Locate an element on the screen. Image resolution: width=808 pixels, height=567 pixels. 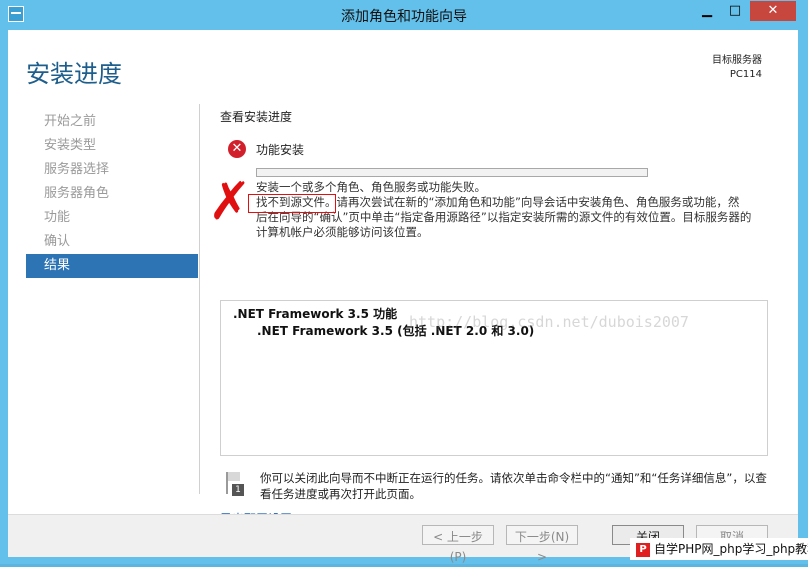
target-server-label: 目标服务器 is located at coordinates (737, 60).